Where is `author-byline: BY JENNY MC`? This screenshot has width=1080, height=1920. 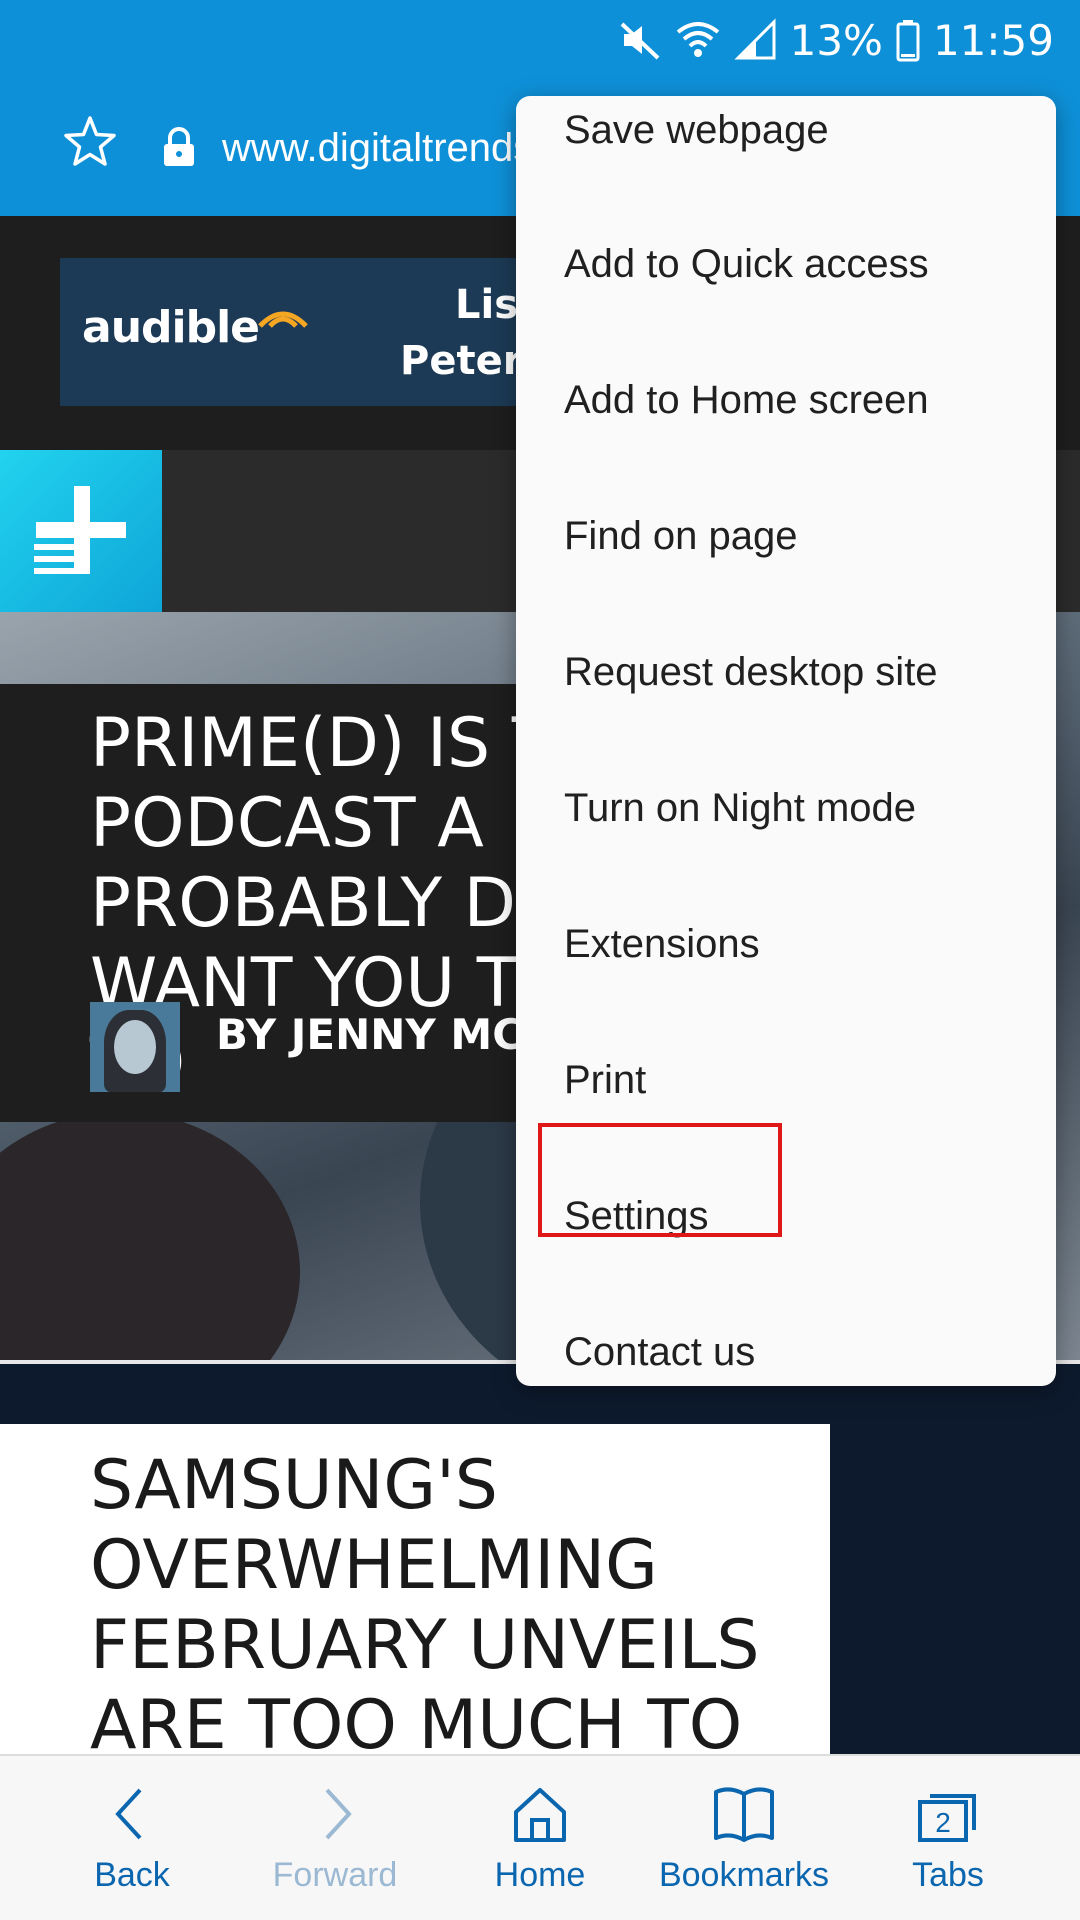
author-byline: BY JENNY MC is located at coordinates (369, 1034).